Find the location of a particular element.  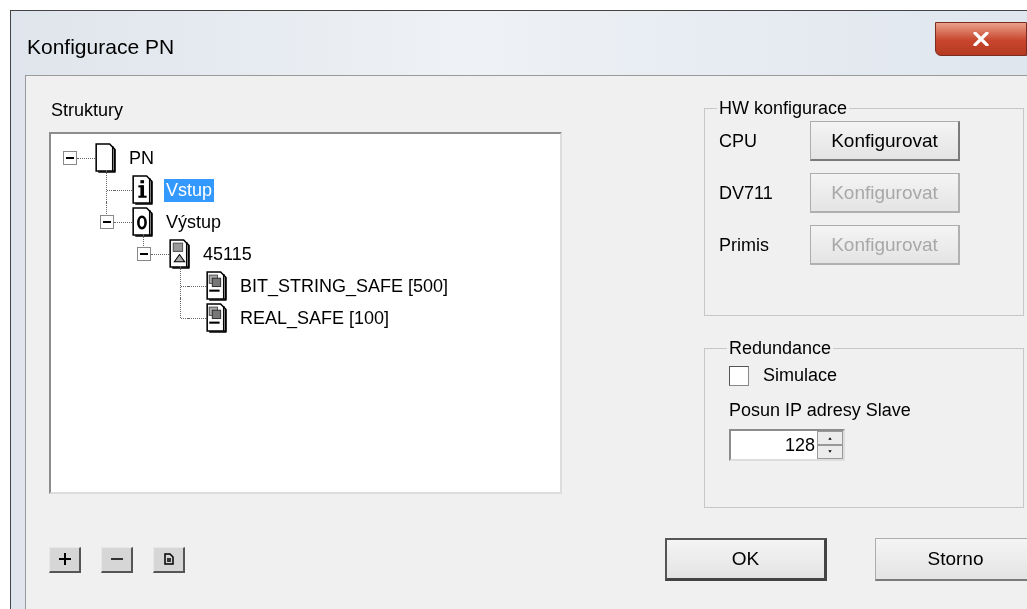

plus-icon is located at coordinates (64, 559).